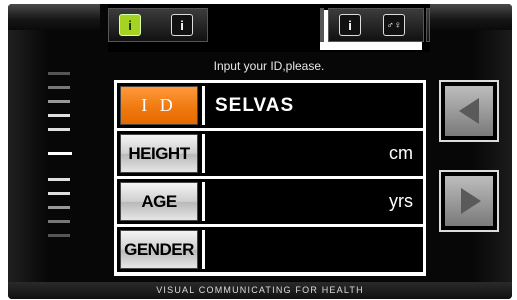  I want to click on header-left-buttons: i i, so click(158, 25).